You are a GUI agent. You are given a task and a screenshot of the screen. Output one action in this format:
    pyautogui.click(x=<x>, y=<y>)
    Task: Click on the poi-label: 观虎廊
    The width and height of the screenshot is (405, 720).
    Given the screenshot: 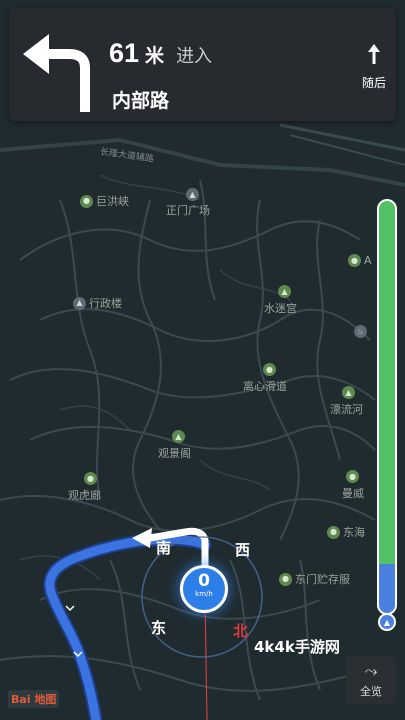 What is the action you would take?
    pyautogui.click(x=84, y=495)
    